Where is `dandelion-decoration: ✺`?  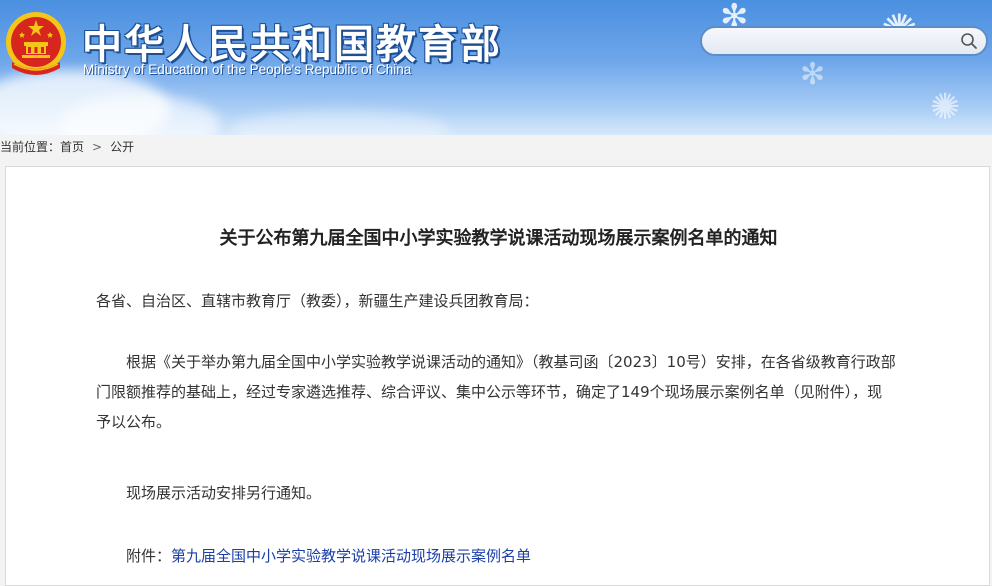 dandelion-decoration: ✺ is located at coordinates (945, 107).